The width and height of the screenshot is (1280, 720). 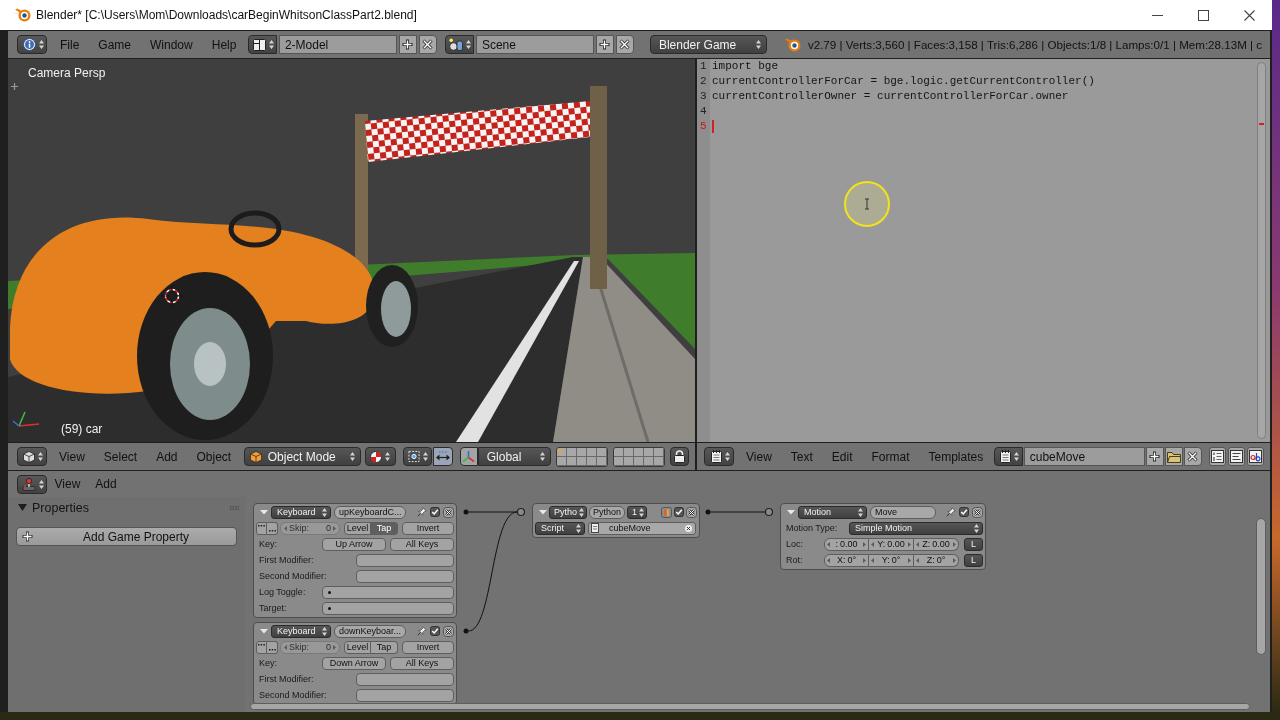 What do you see at coordinates (1192, 456) in the screenshot?
I see `delete-button` at bounding box center [1192, 456].